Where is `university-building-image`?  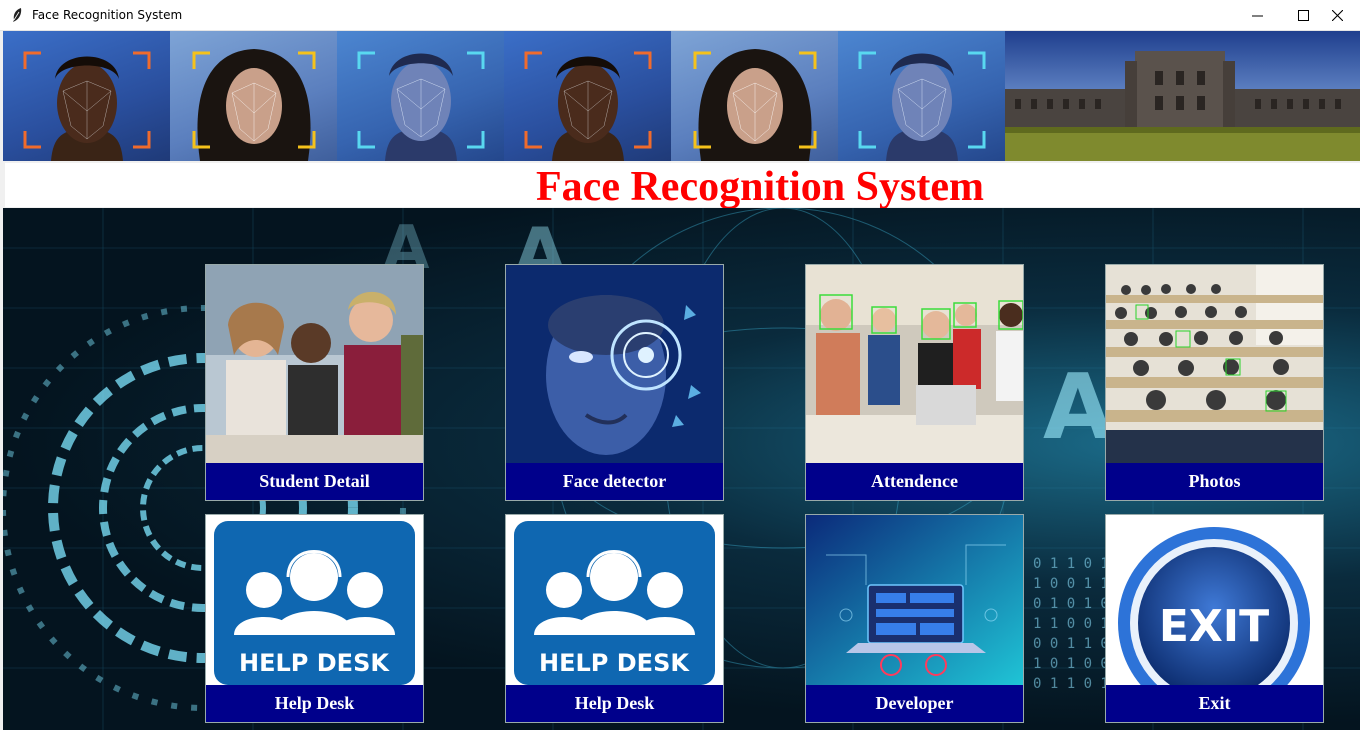 university-building-image is located at coordinates (1182, 96).